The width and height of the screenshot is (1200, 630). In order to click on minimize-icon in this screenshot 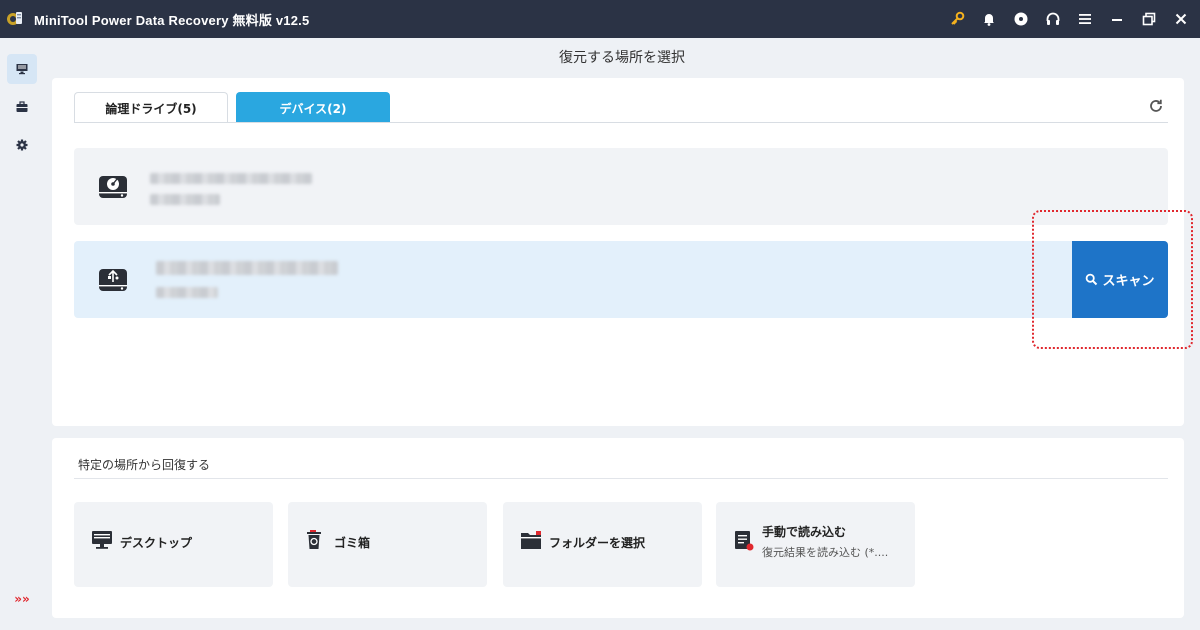, I will do `click(1117, 19)`.